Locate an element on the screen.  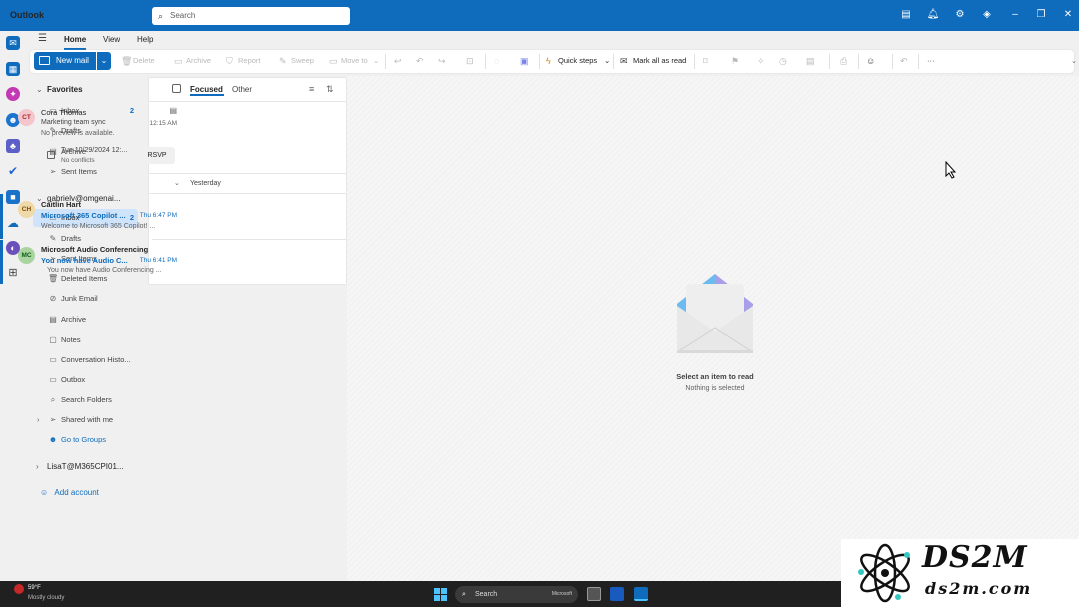
more-options-button: ··· is located at coordinates (931, 61).